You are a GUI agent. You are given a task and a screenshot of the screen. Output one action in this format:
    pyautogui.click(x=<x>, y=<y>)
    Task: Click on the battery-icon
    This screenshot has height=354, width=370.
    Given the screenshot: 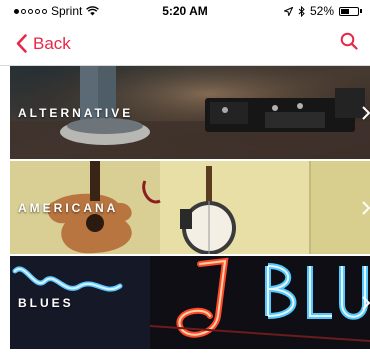 What is the action you would take?
    pyautogui.click(x=349, y=11)
    